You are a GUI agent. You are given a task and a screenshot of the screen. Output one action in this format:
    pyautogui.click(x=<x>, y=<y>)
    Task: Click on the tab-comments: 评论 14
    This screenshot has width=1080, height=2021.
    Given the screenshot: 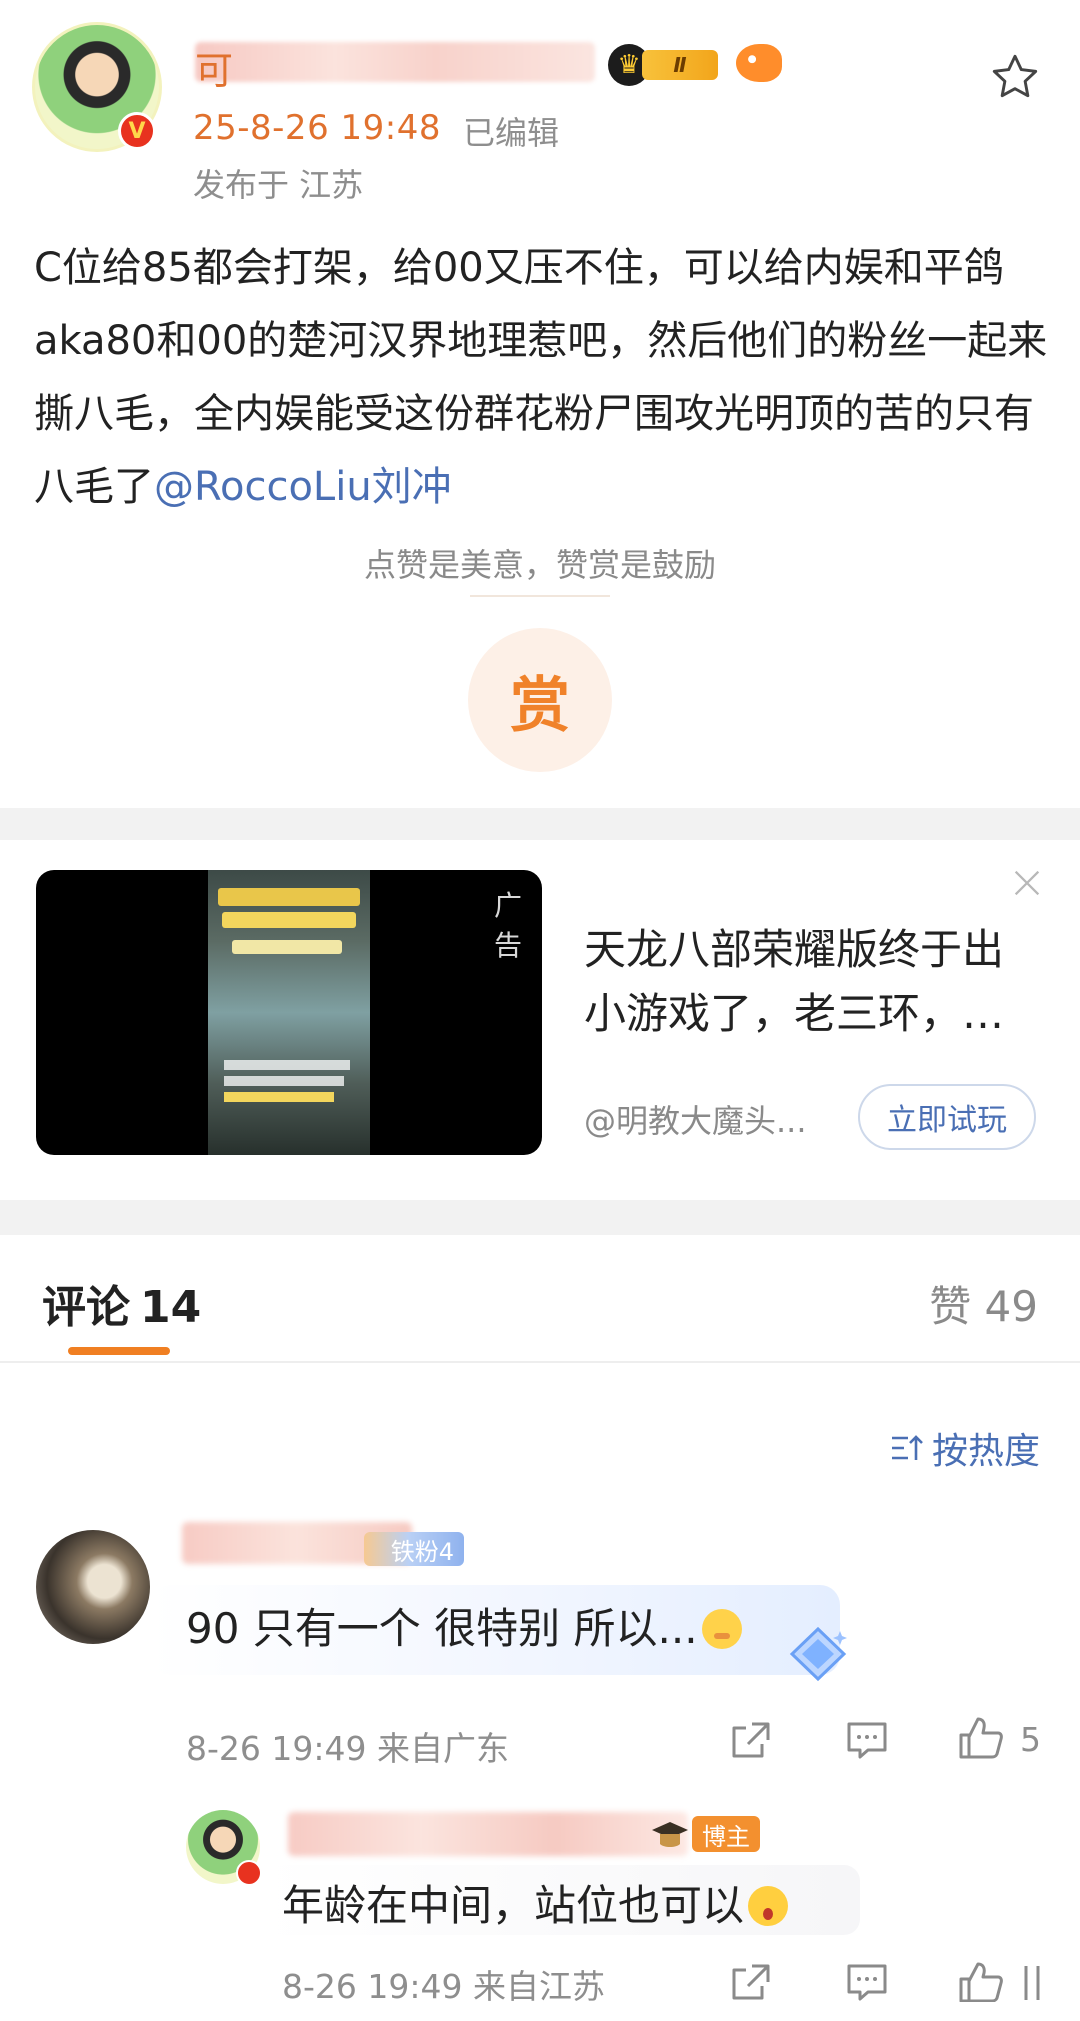 What is the action you would take?
    pyautogui.click(x=121, y=1303)
    